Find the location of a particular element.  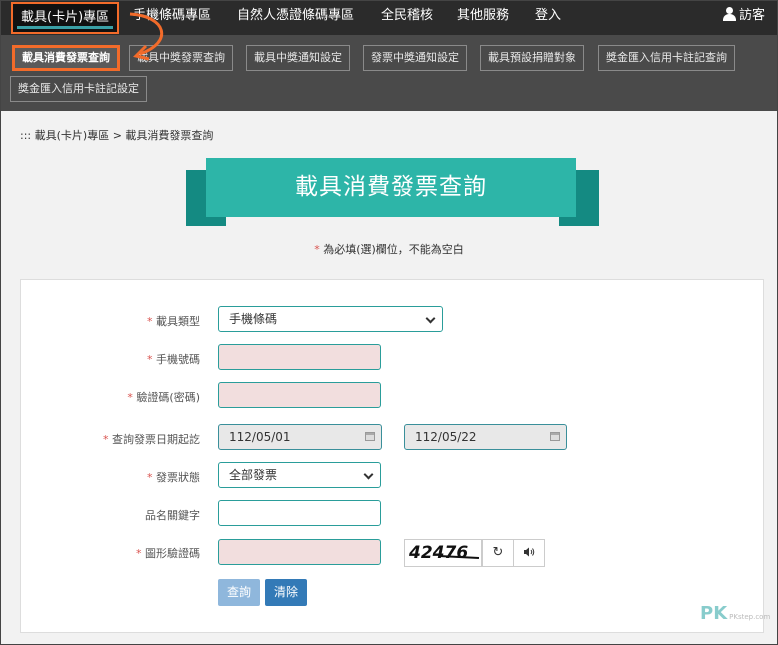

captcha-image: 42476 is located at coordinates (443, 553).